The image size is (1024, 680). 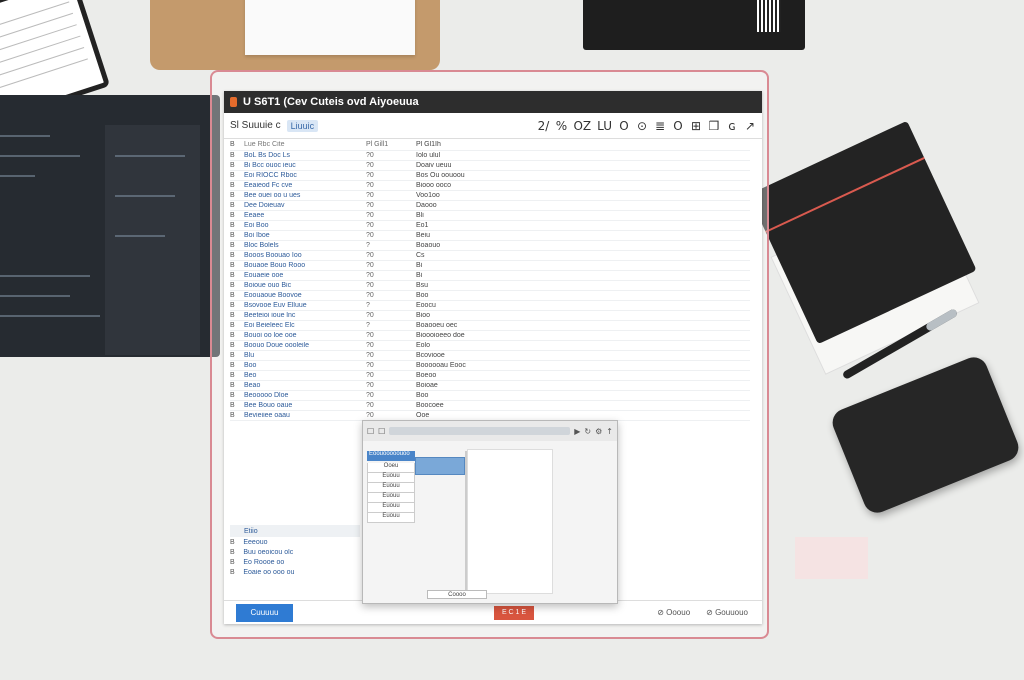 What do you see at coordinates (577, 431) in the screenshot?
I see `play-icon: ▶` at bounding box center [577, 431].